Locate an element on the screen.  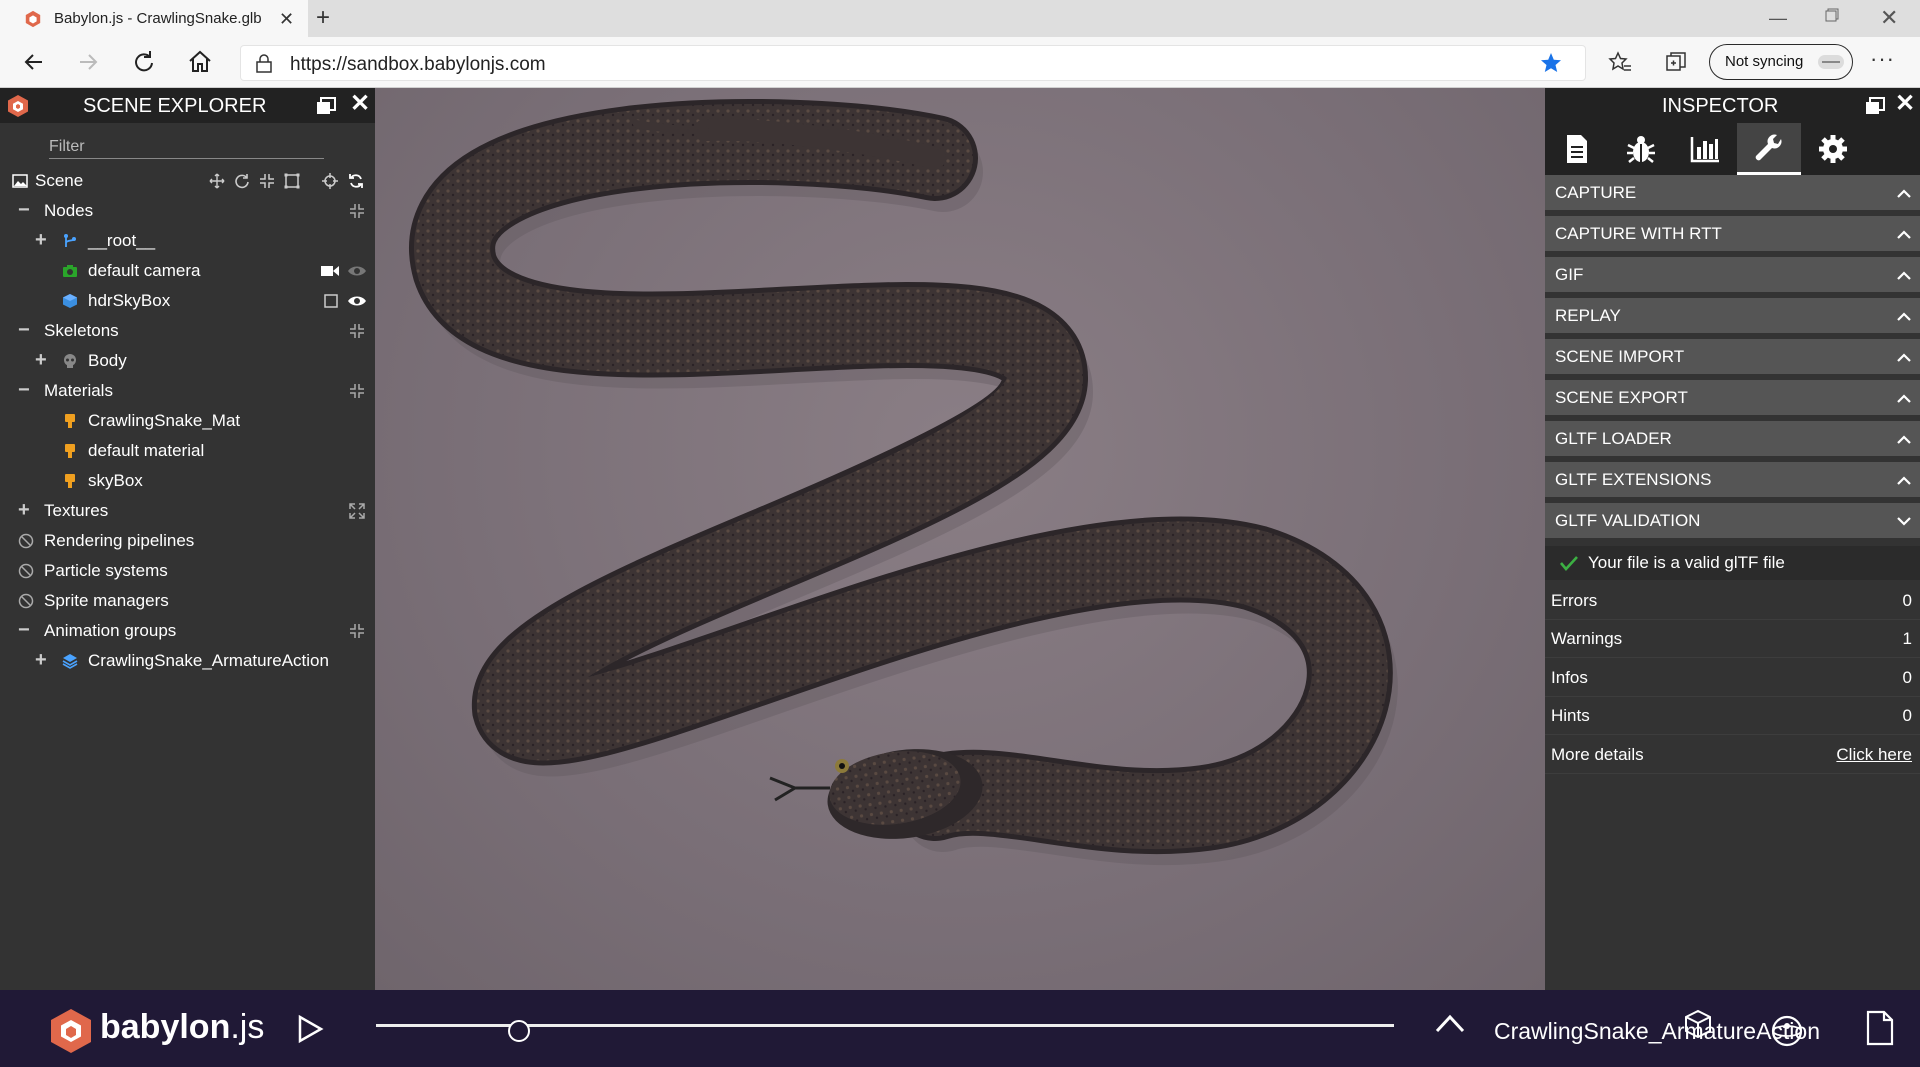
section-scene-import: SCENE IMPORT is located at coordinates (1732, 358).